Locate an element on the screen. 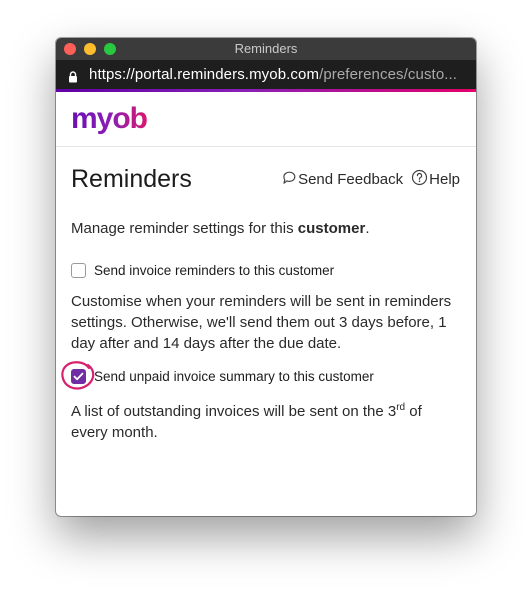 Image resolution: width=532 pixels, height=590 pixels. header-links: Send Feedback Help is located at coordinates (370, 179).